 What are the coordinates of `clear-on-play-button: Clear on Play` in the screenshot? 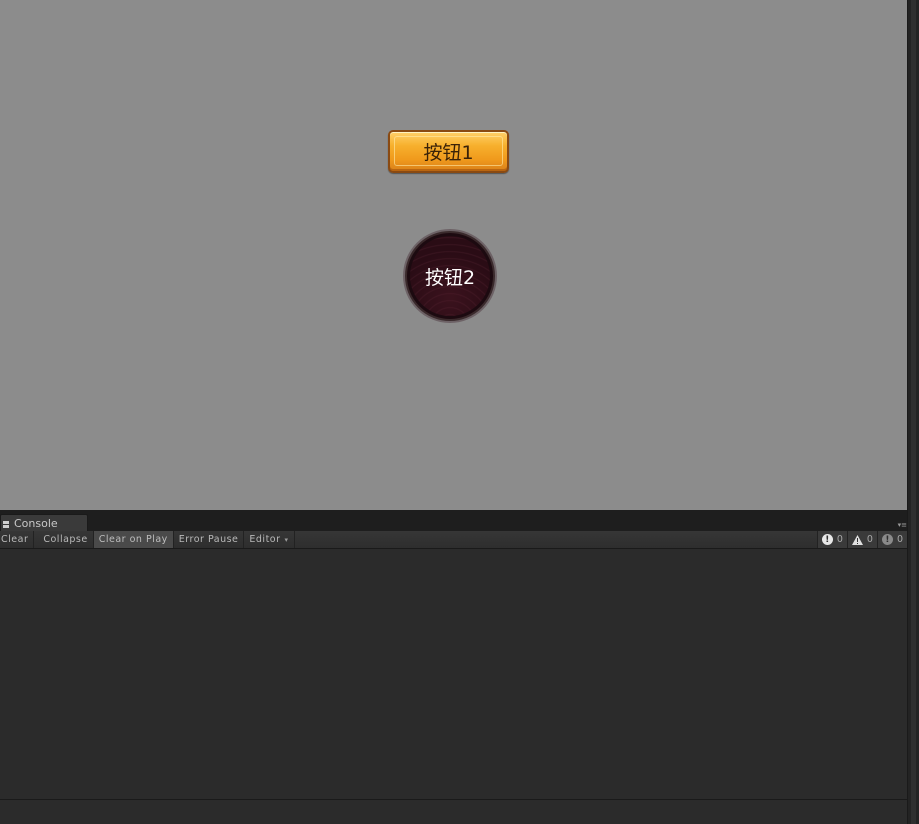 It's located at (133, 539).